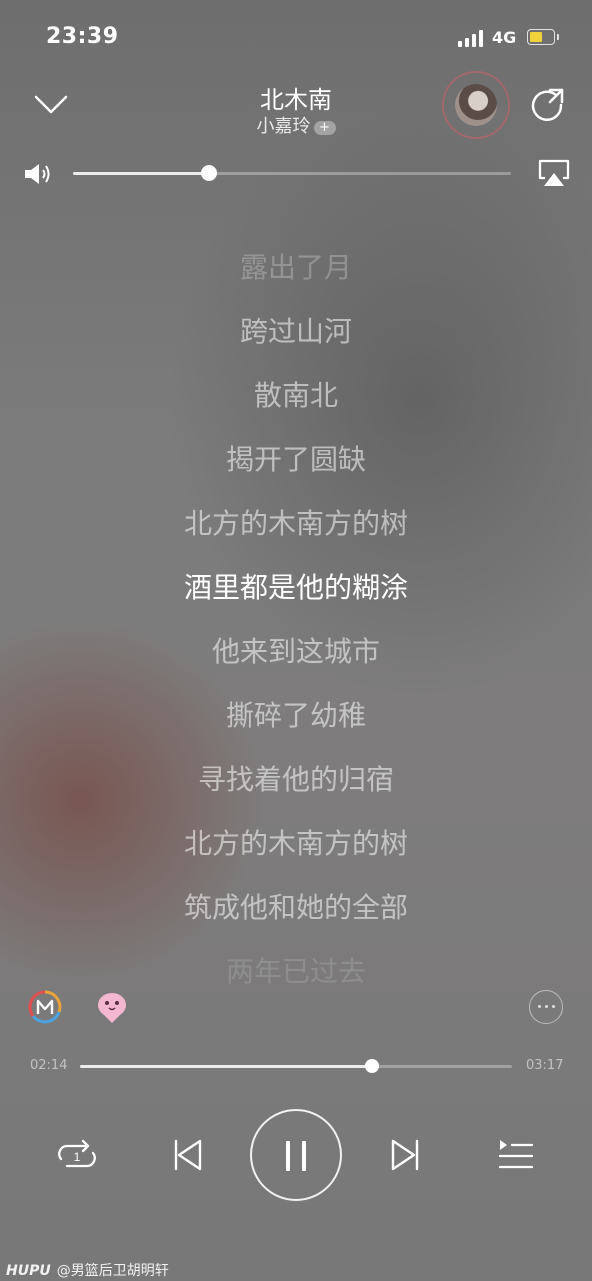 The width and height of the screenshot is (592, 1281). Describe the element at coordinates (296, 332) in the screenshot. I see `lyric-line: 跨过山河` at that location.